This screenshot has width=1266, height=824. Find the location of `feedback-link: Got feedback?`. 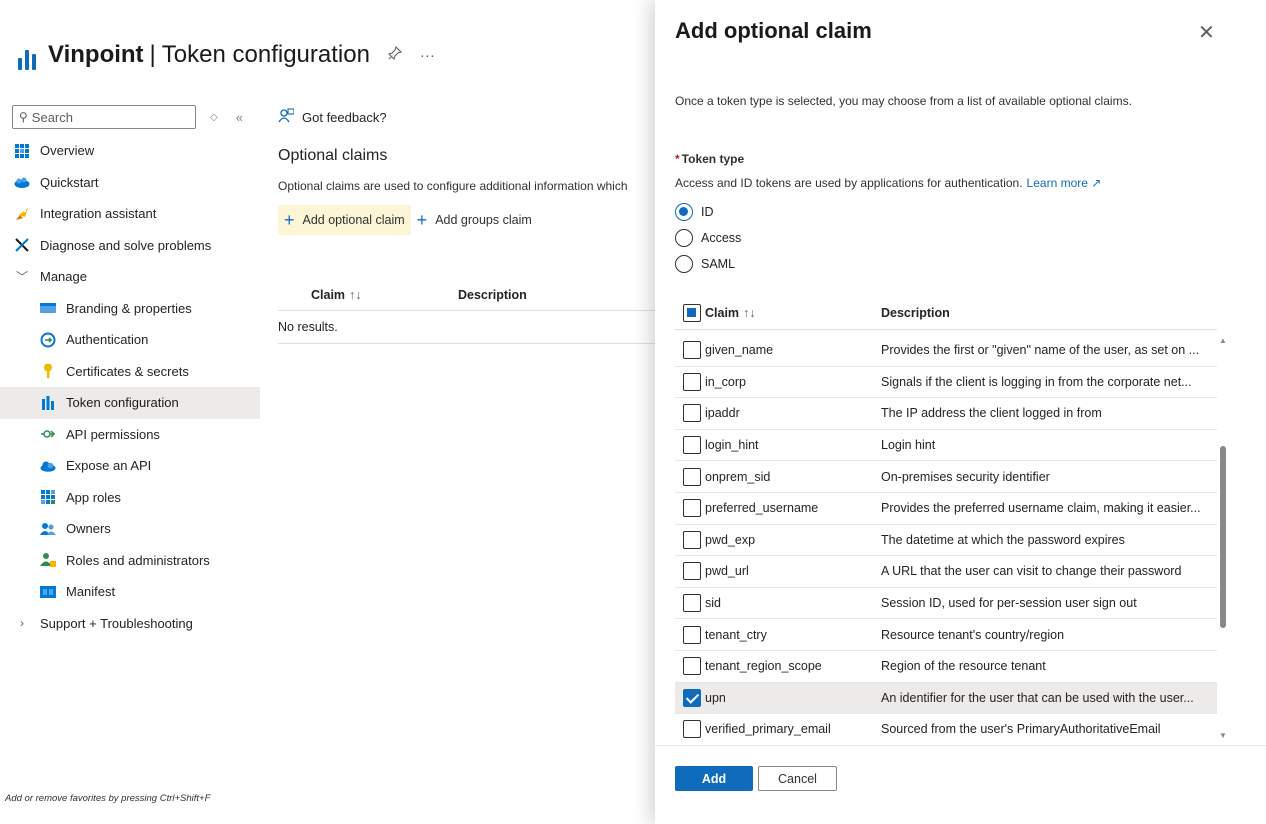

feedback-link: Got feedback? is located at coordinates (468, 117).